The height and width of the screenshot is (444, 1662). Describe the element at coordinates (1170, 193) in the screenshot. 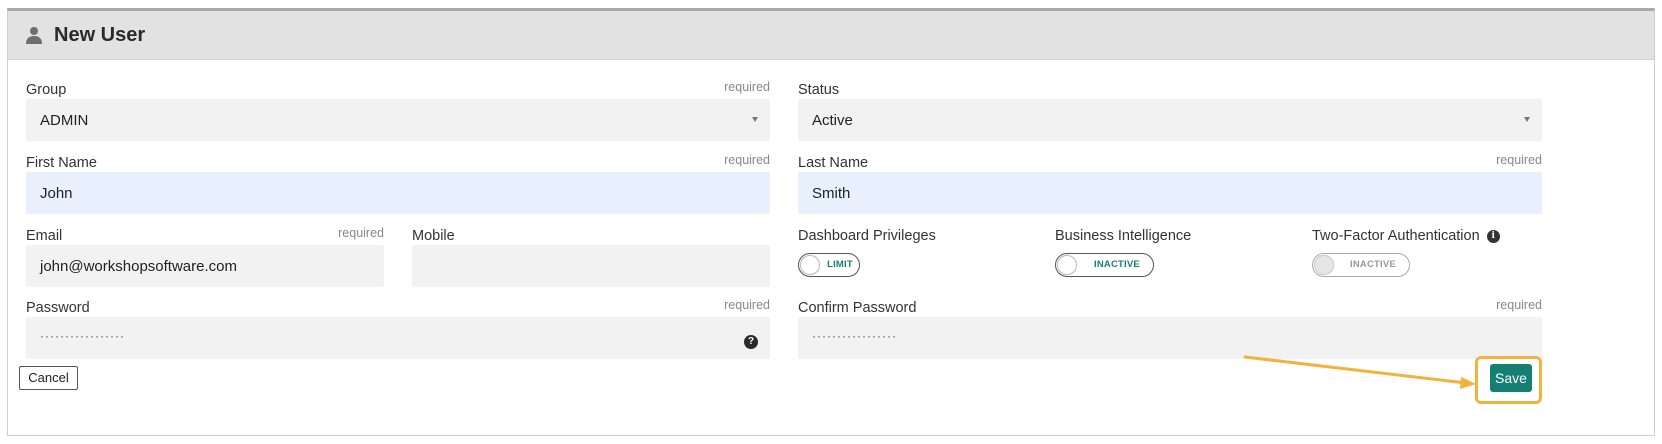

I see `last-name-input: Smith` at that location.